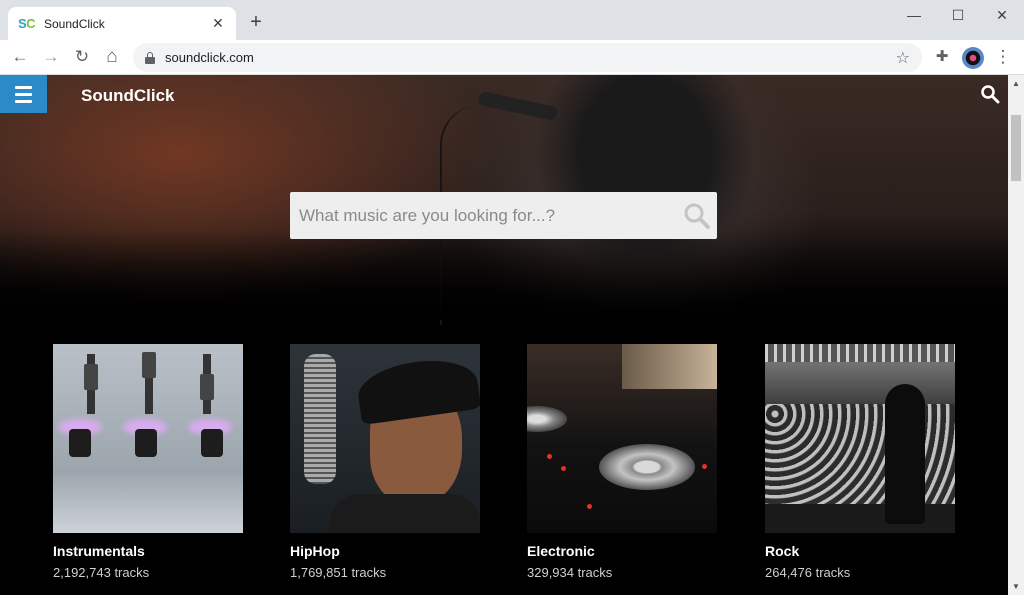  I want to click on browser-menu-icon: ⋮, so click(1003, 57).